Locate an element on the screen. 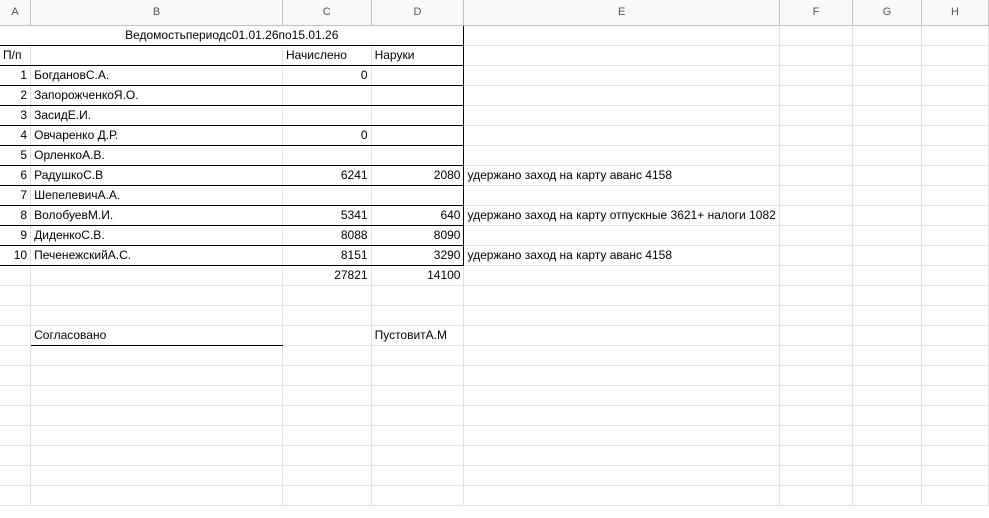  row-number: 10 is located at coordinates (16, 255).